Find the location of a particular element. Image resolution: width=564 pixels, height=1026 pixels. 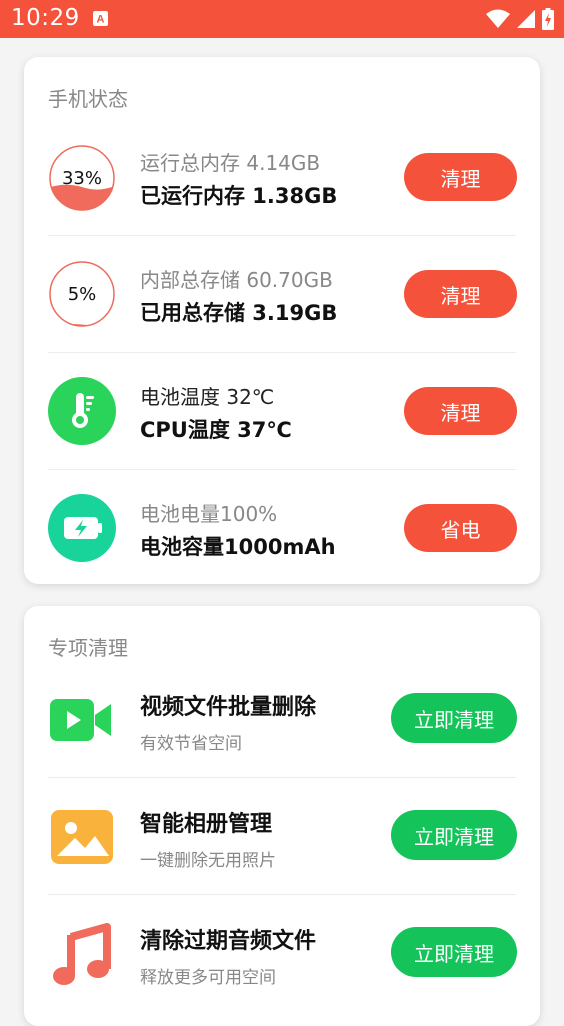

video-clean-button: 立即清理 is located at coordinates (454, 718).